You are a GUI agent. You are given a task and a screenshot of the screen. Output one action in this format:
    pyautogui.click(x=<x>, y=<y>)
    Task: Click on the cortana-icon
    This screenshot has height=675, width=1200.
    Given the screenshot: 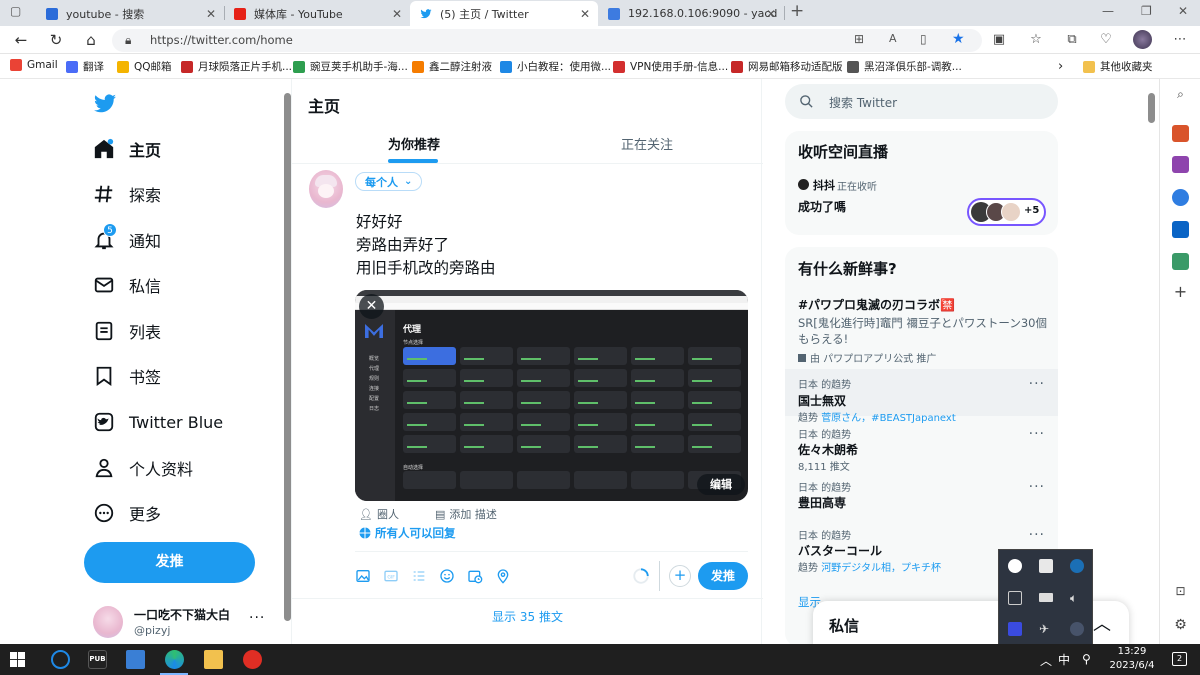 What is the action you would take?
    pyautogui.click(x=60, y=659)
    